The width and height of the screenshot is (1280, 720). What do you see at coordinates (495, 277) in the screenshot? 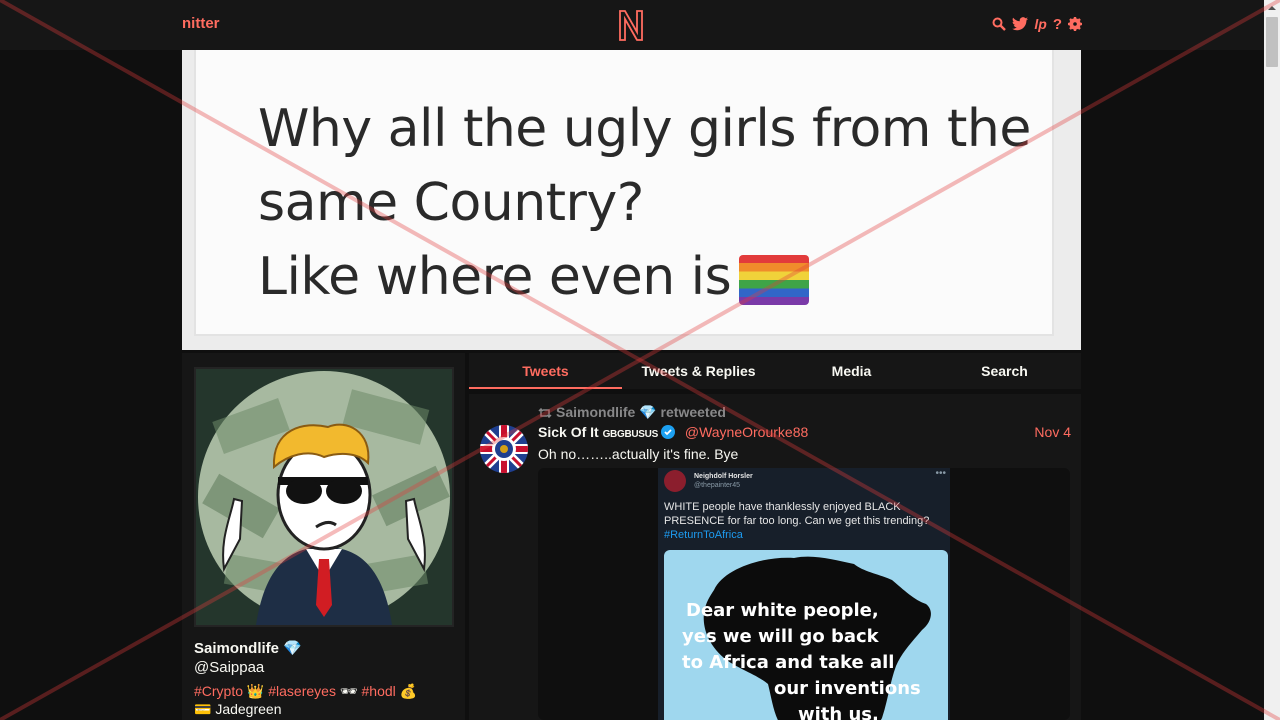
I see `banner-line: Like where even is` at bounding box center [495, 277].